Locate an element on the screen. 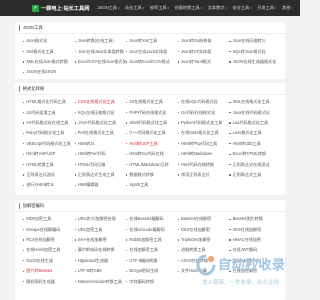  tool-link: C++代码格式化工具 is located at coordinates (152, 133).